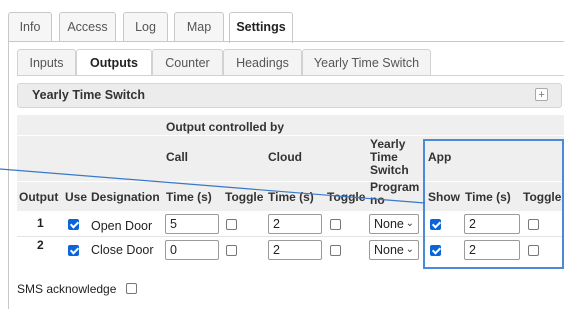  I want to click on sms-acknowledge-label: SMS acknowledge, so click(67, 289).